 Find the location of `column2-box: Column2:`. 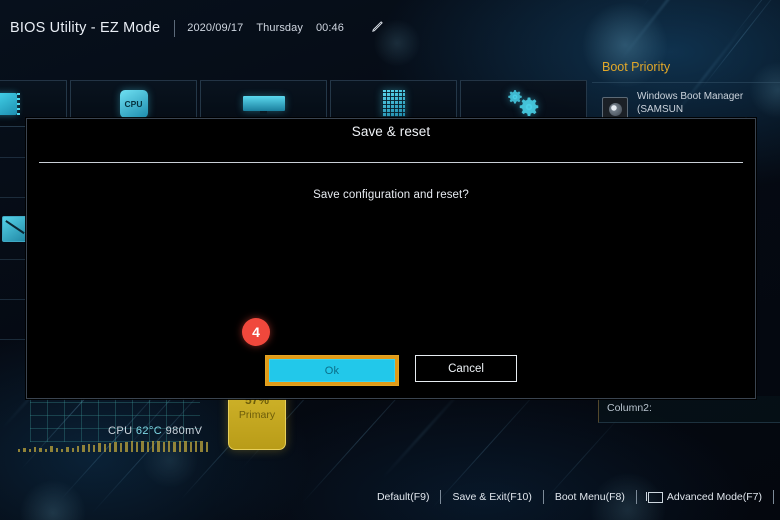

column2-box: Column2: is located at coordinates (689, 409).